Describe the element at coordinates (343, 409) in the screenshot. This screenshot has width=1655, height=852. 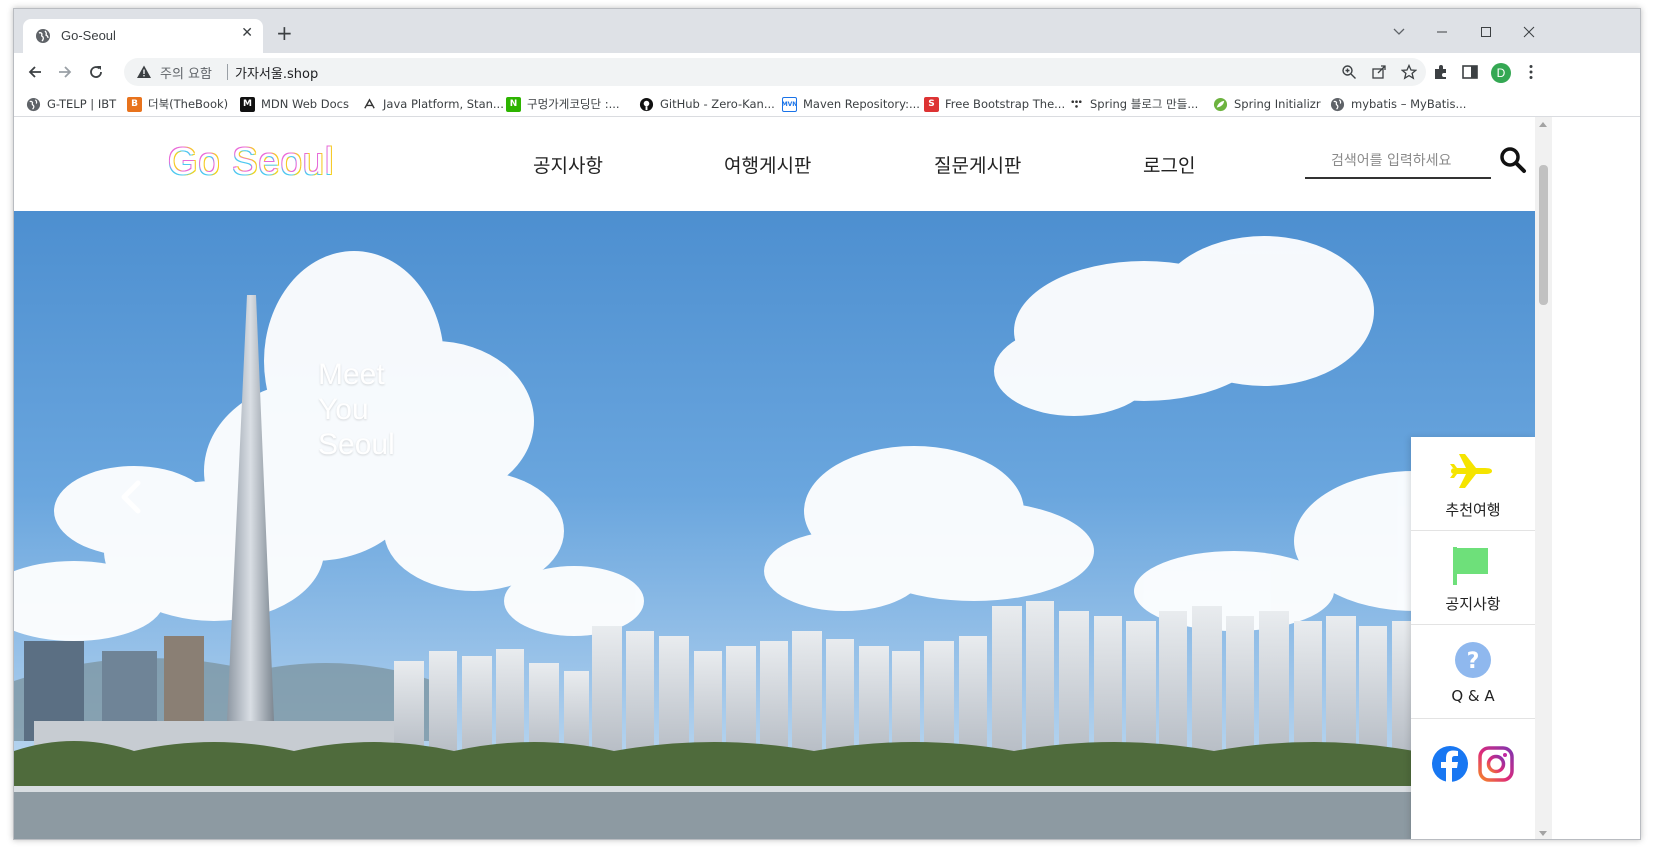
I see `hero-caption-line: You` at that location.